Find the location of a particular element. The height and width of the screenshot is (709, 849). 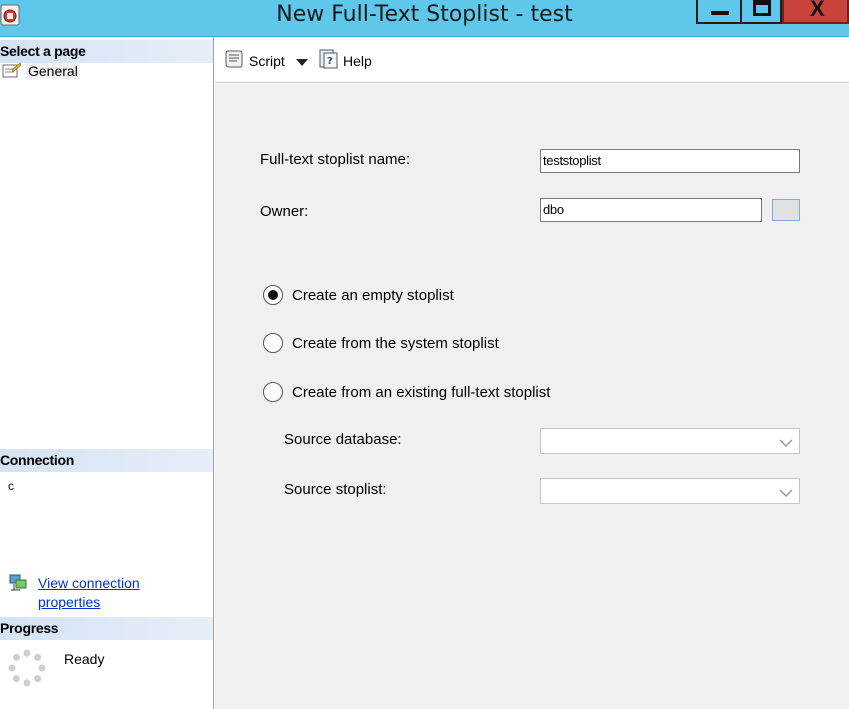

source-stoplist-label: Source stoplist: is located at coordinates (335, 489).